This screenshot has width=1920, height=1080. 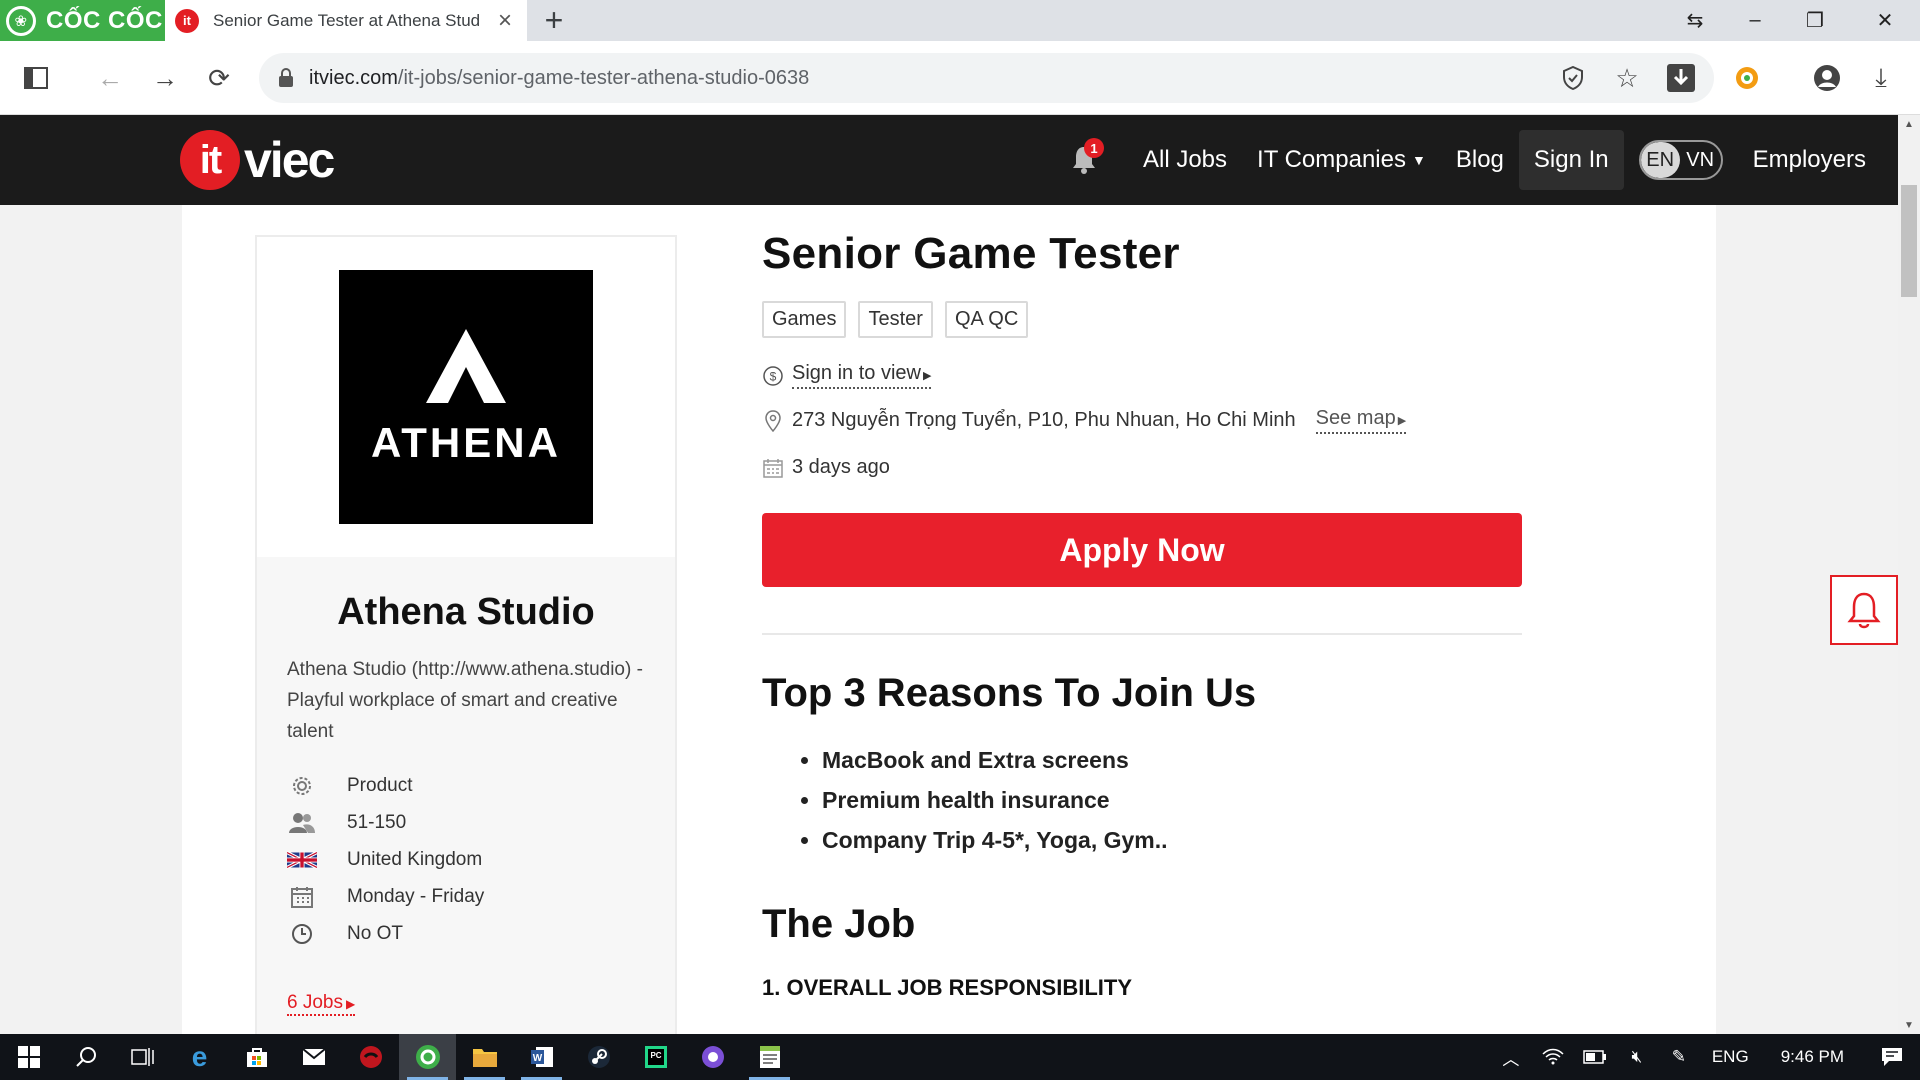 What do you see at coordinates (85, 1057) in the screenshot?
I see `search-icon` at bounding box center [85, 1057].